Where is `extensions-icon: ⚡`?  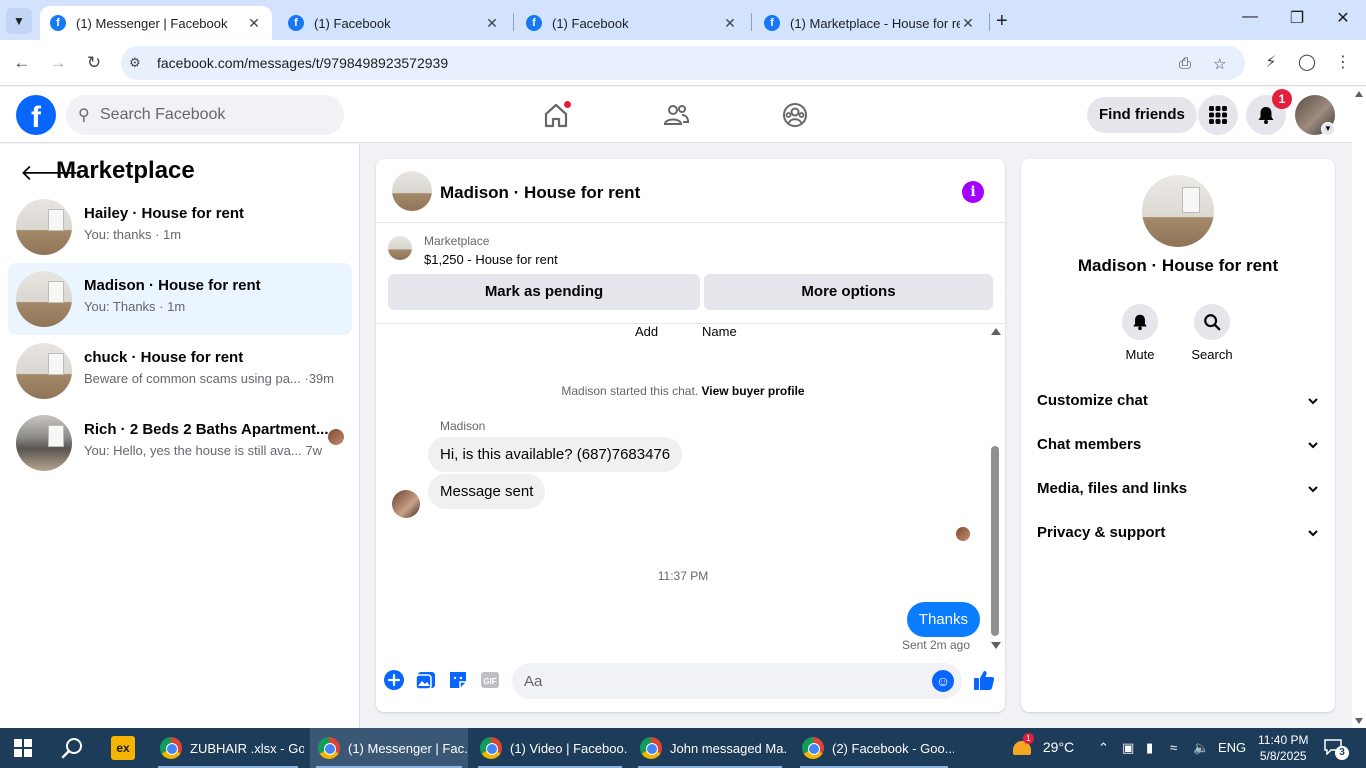
extensions-icon: ⚡ is located at coordinates (1271, 63).